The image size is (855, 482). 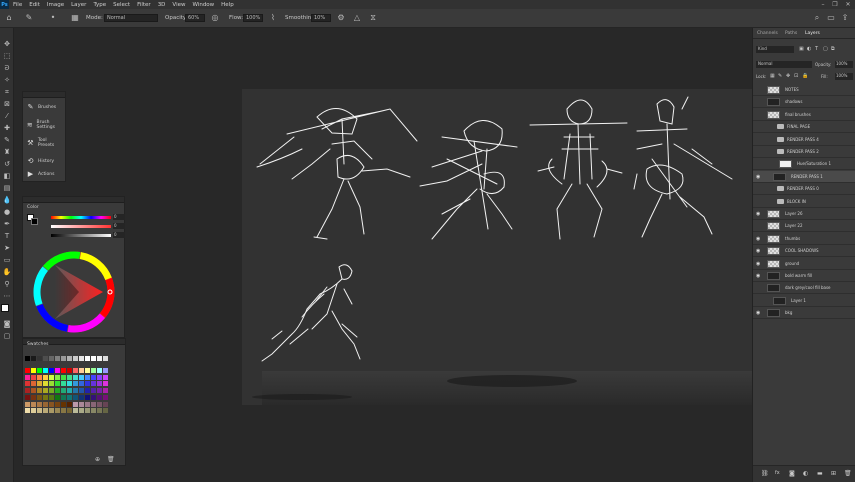 I want to click on menu-edit: Edit, so click(x=34, y=5).